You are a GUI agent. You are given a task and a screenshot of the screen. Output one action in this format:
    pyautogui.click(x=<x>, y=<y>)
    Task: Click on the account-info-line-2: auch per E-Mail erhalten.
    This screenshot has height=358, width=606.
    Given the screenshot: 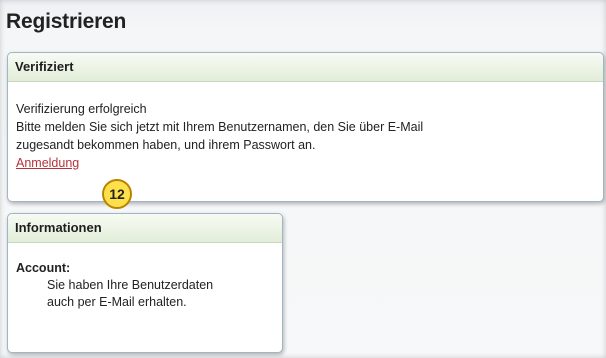 What is the action you would take?
    pyautogui.click(x=117, y=302)
    